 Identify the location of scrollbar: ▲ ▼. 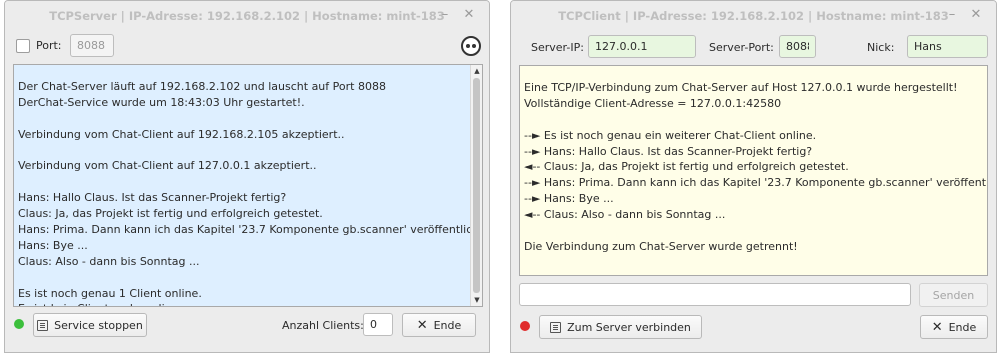
(476, 185).